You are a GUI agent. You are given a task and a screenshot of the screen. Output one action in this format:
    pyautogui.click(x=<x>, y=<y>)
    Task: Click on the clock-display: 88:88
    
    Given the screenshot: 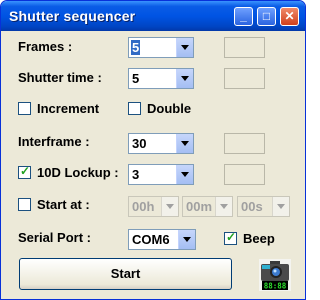 What is the action you would take?
    pyautogui.click(x=275, y=286)
    